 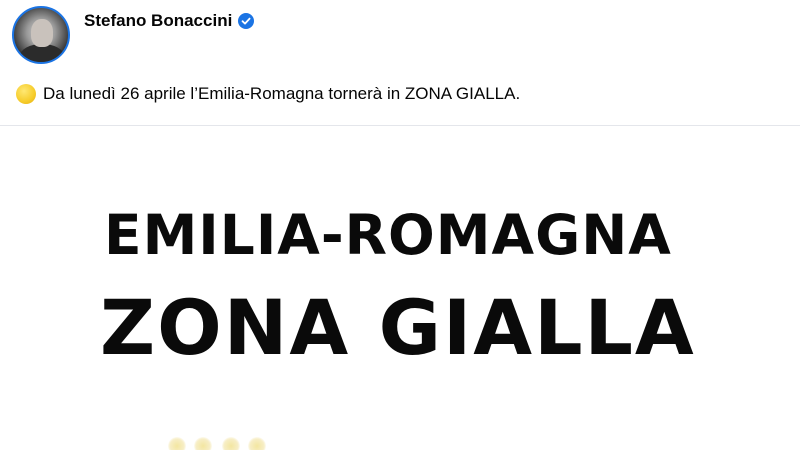 I want to click on author-name: Stefano Bonaccini, so click(x=158, y=21).